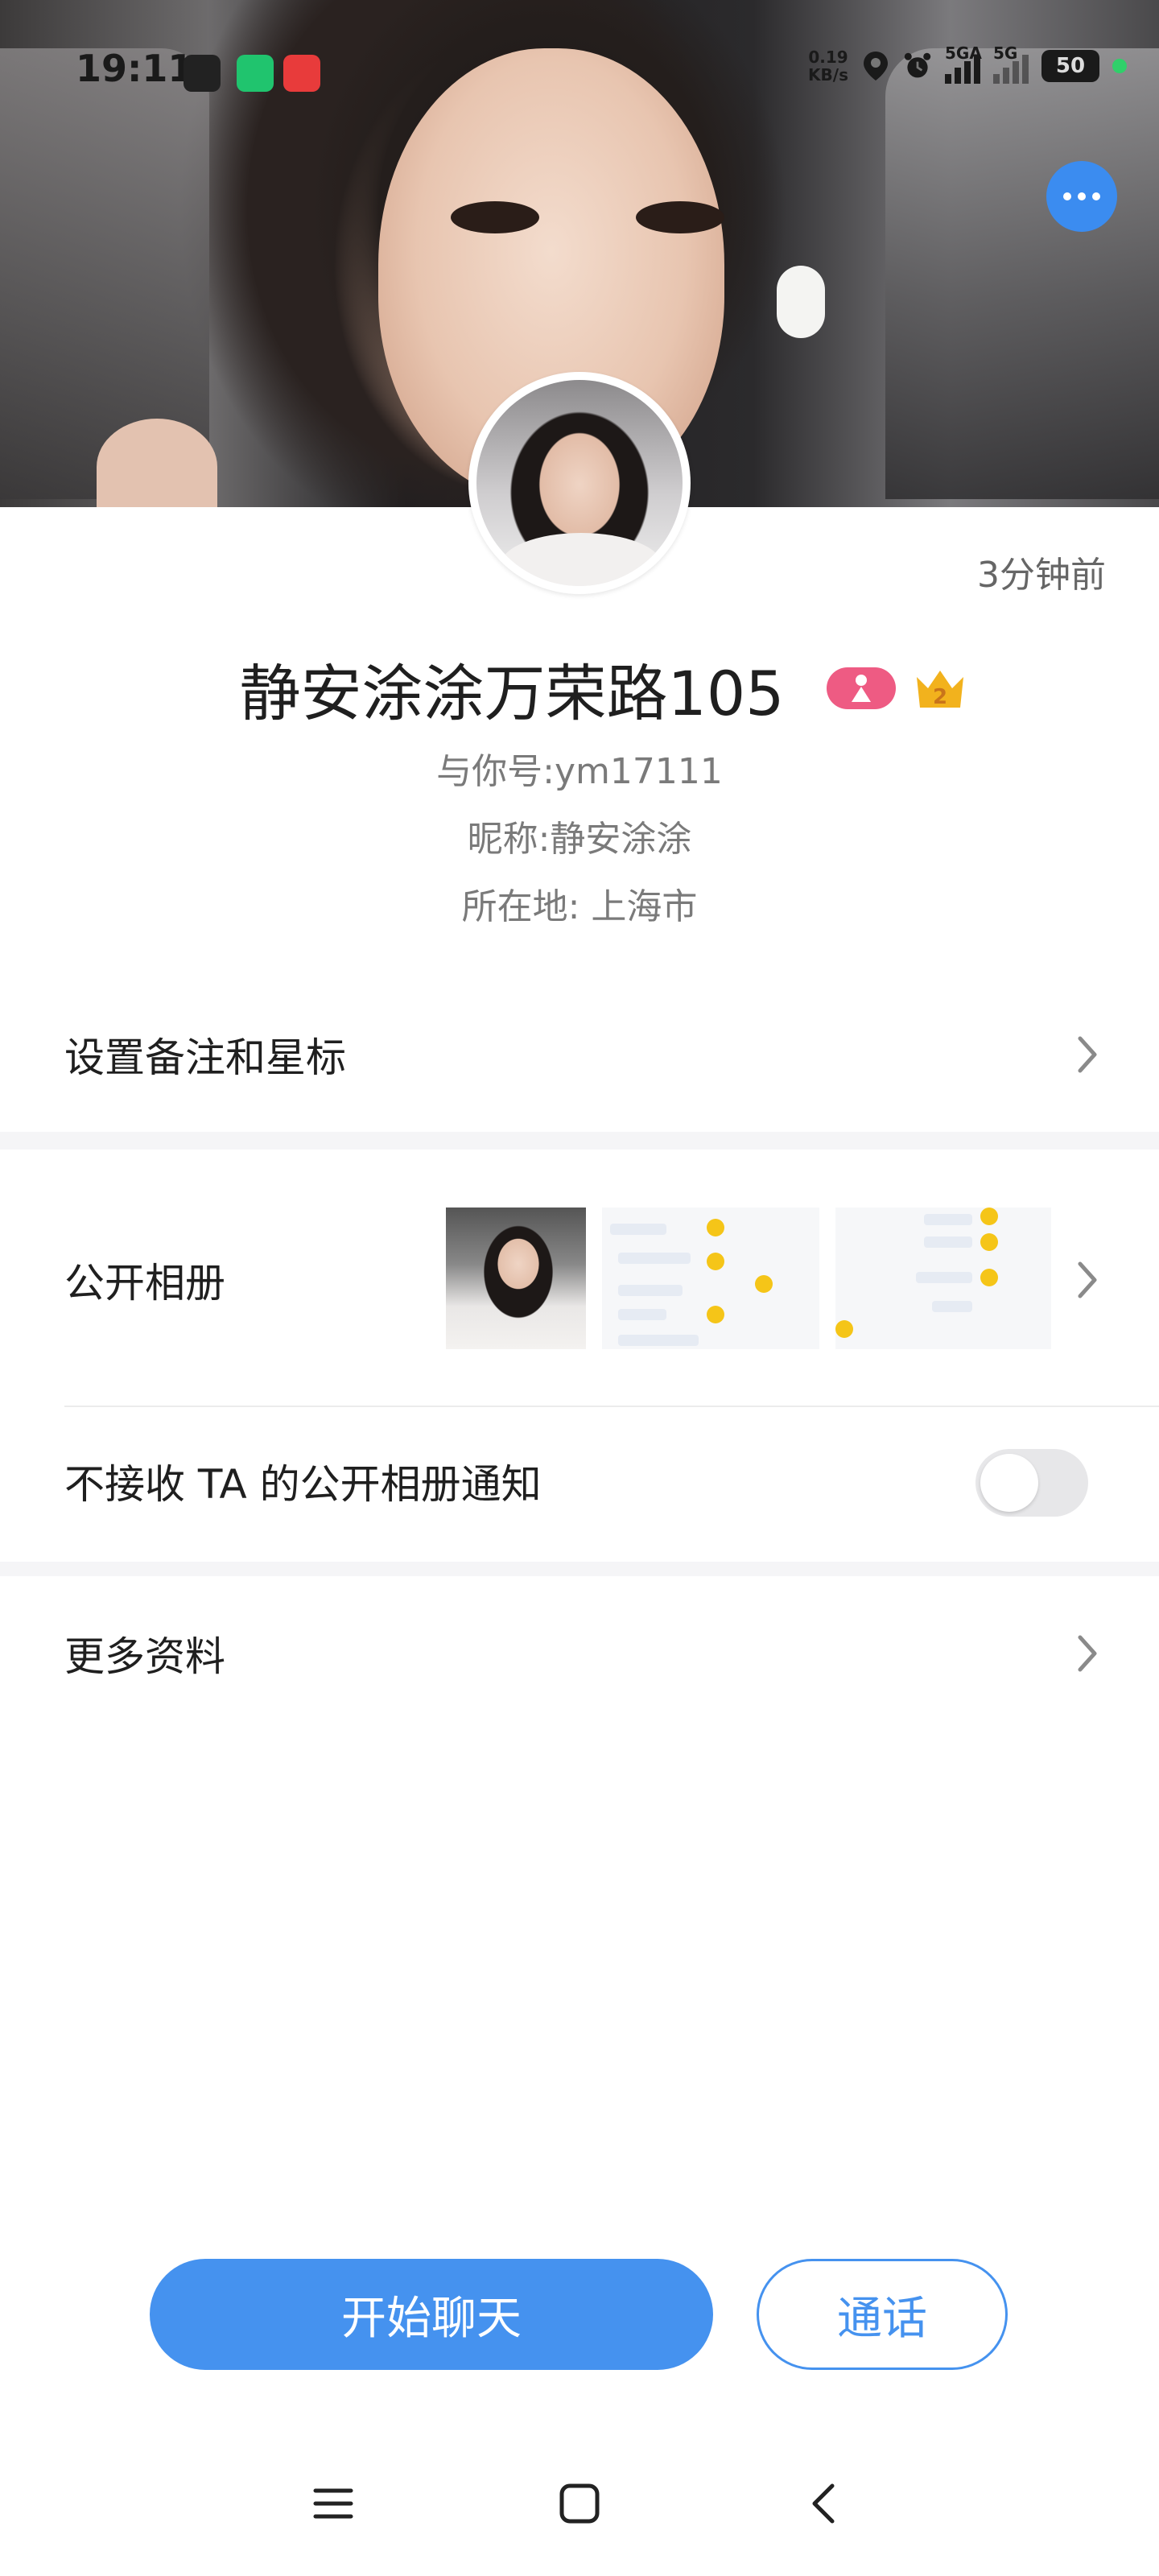 The height and width of the screenshot is (2576, 1159). Describe the element at coordinates (963, 63) in the screenshot. I see `signal-5ga-icon: 5GA` at that location.